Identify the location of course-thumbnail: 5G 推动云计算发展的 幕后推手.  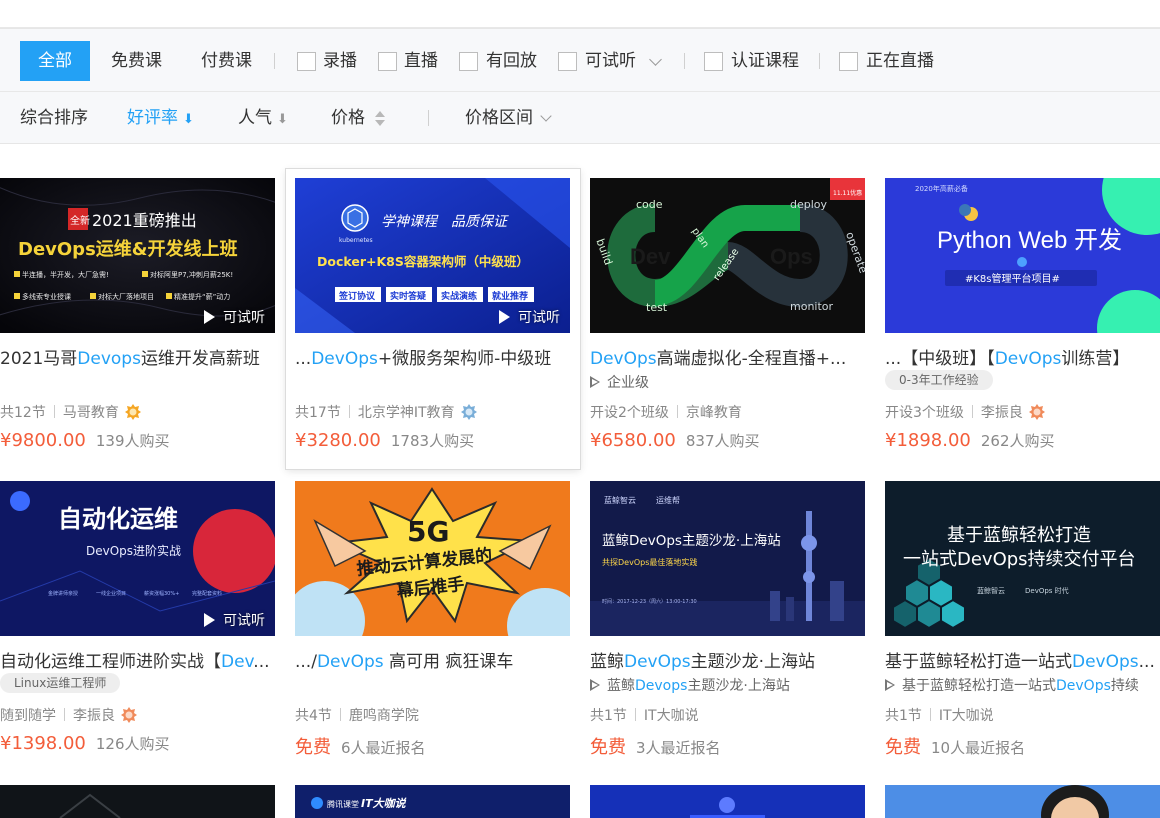
(432, 558).